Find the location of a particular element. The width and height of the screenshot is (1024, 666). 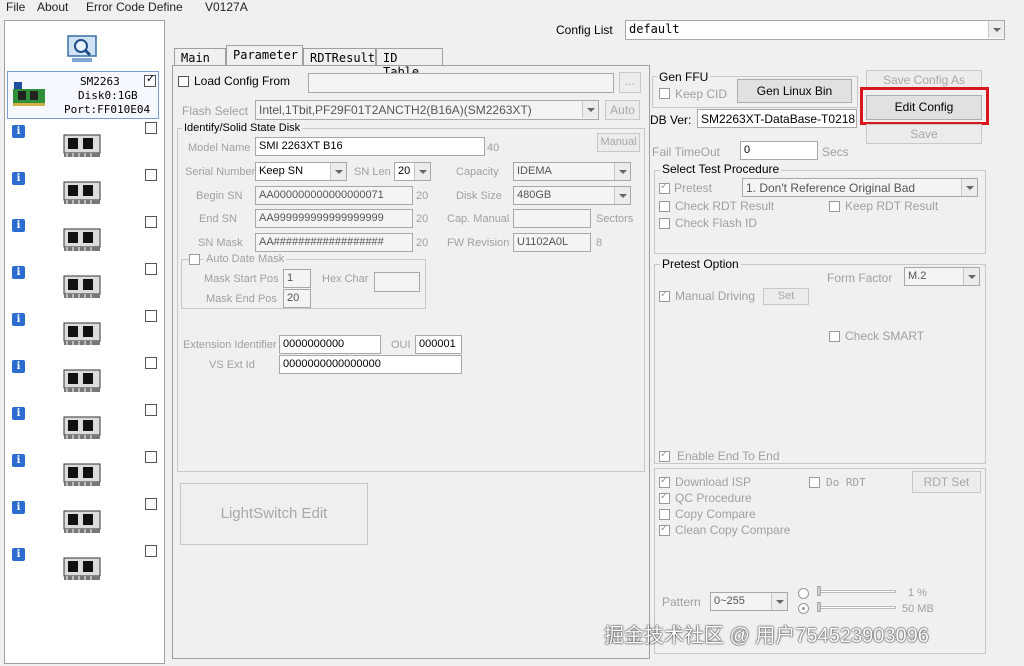

oui-input: 000001 is located at coordinates (438, 344).